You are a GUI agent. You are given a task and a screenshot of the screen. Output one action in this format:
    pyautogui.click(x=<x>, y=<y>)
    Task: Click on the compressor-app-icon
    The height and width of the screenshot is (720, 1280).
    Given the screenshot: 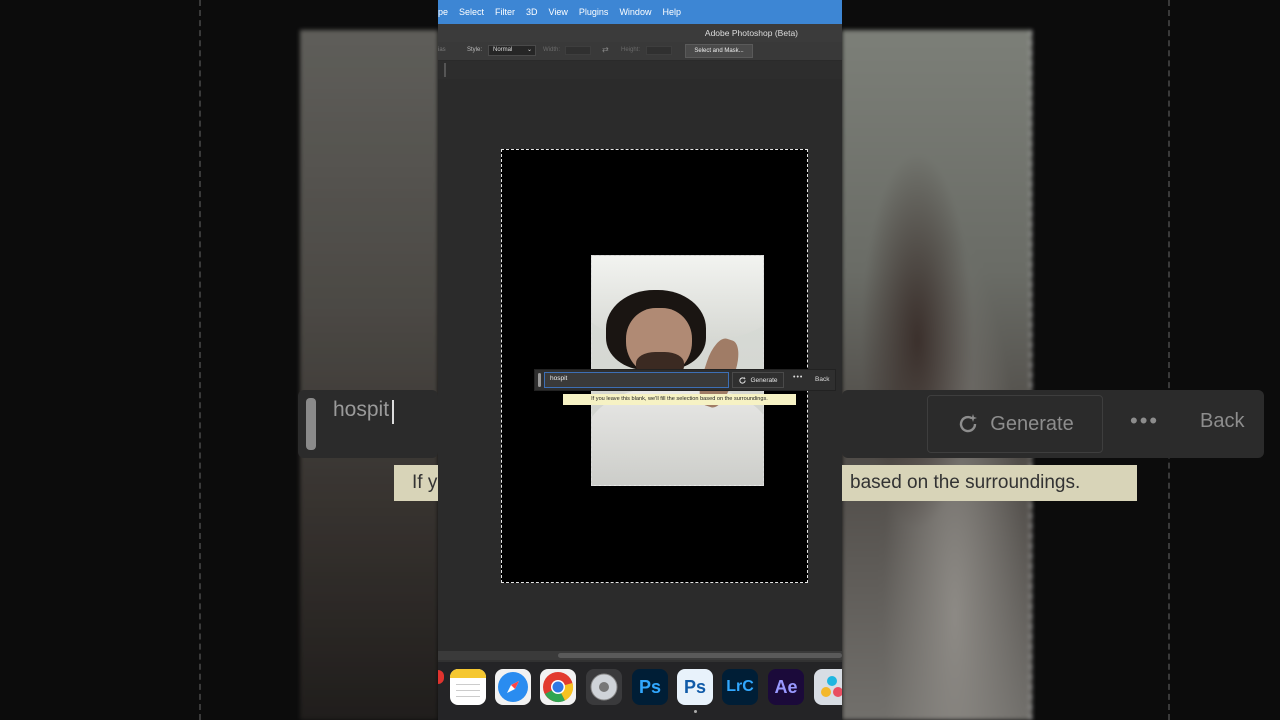 What is the action you would take?
    pyautogui.click(x=604, y=687)
    